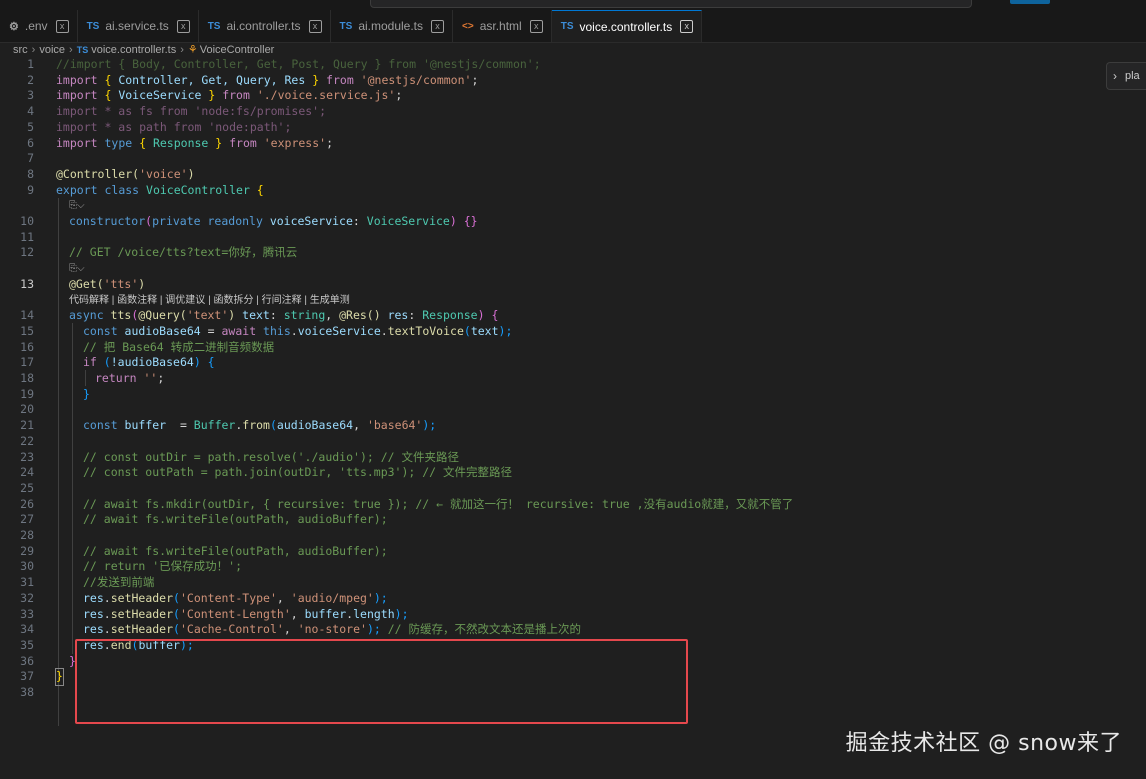 Image resolution: width=1146 pixels, height=779 pixels. I want to click on property: voiceService, so click(339, 330).